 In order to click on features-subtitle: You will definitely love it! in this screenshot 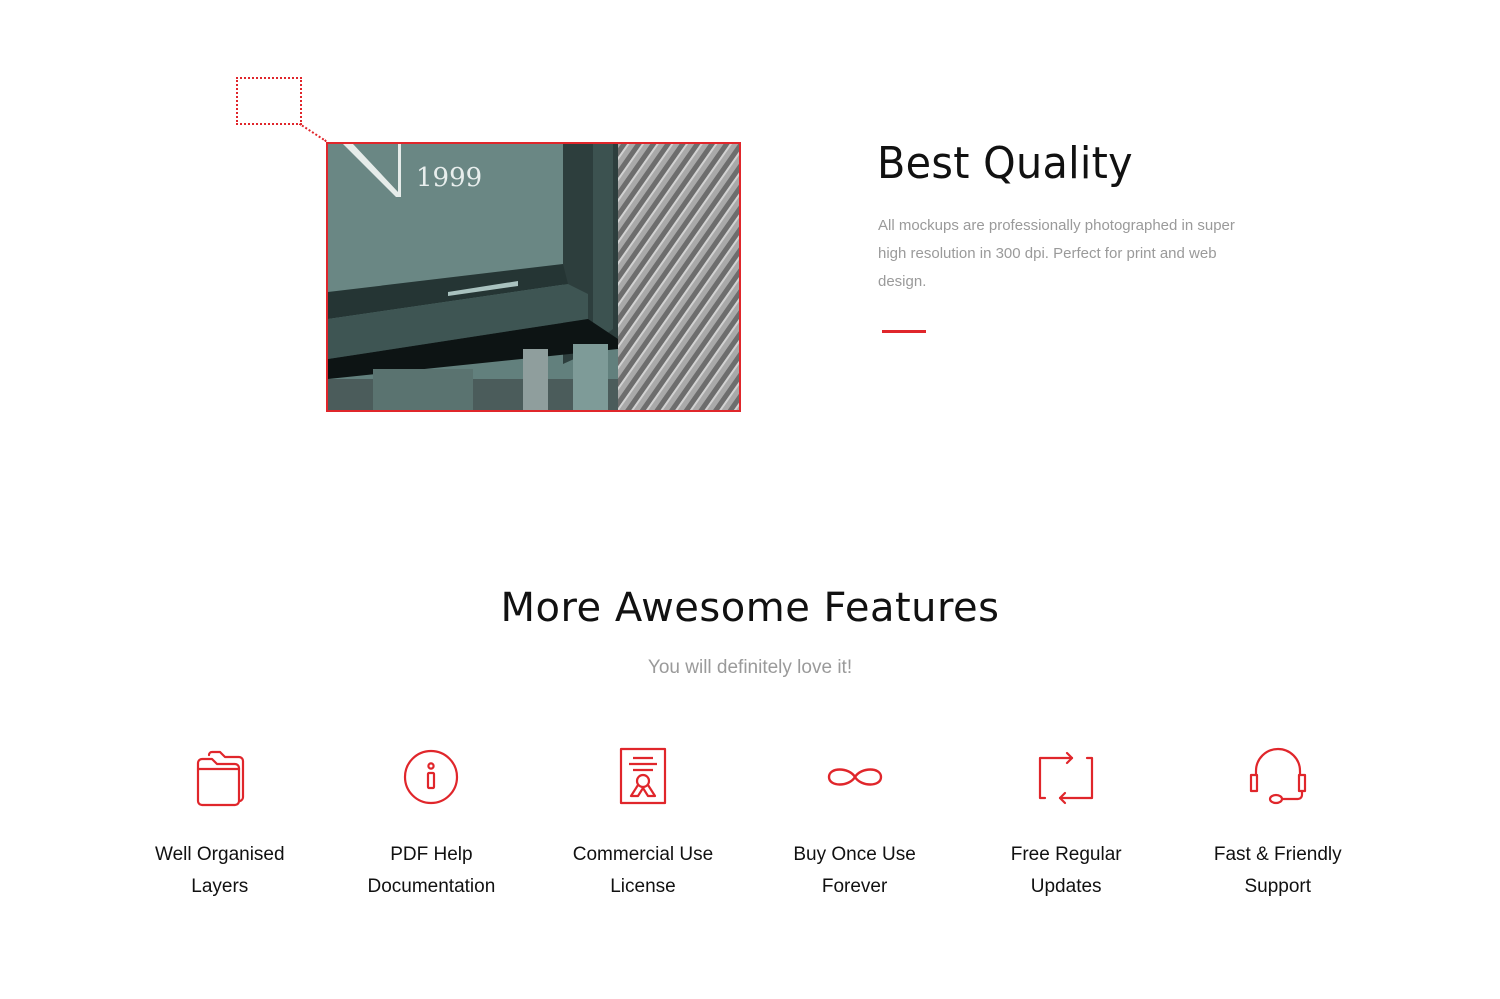, I will do `click(750, 667)`.